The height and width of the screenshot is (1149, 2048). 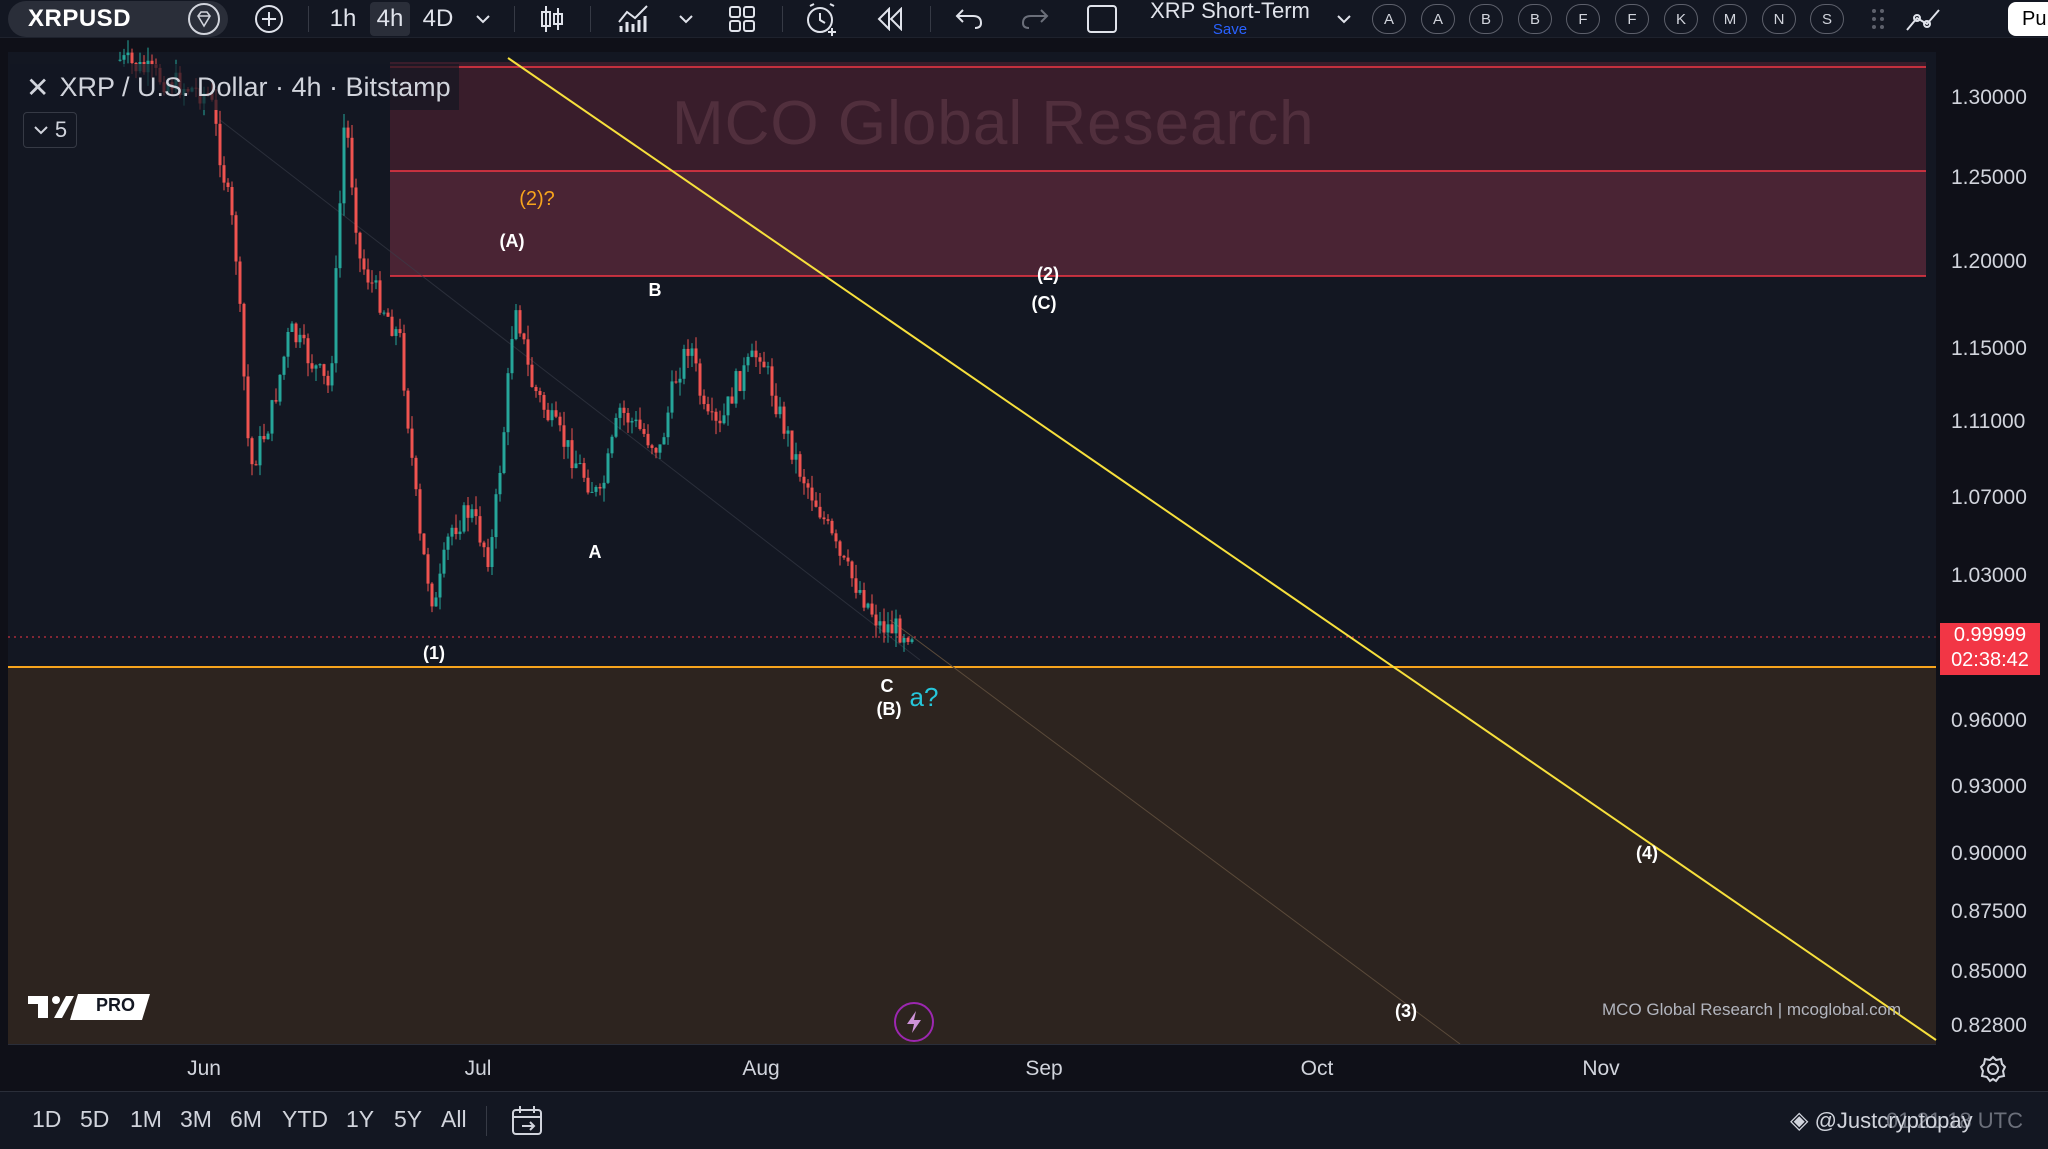 What do you see at coordinates (1990, 635) in the screenshot?
I see `current-price: 0.99999` at bounding box center [1990, 635].